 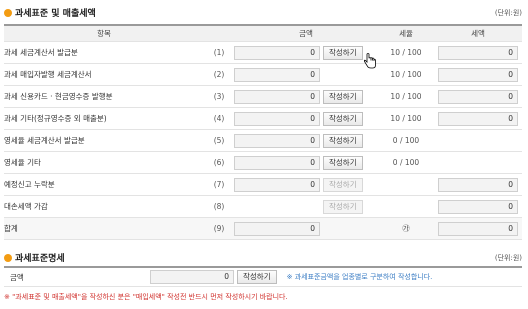 What do you see at coordinates (219, 184) in the screenshot?
I see `row-number: (7)` at bounding box center [219, 184].